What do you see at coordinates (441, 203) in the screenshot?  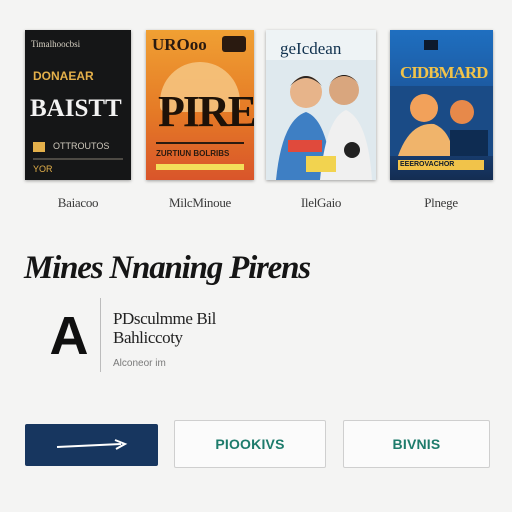 I see `book-caption-4: Plnege` at bounding box center [441, 203].